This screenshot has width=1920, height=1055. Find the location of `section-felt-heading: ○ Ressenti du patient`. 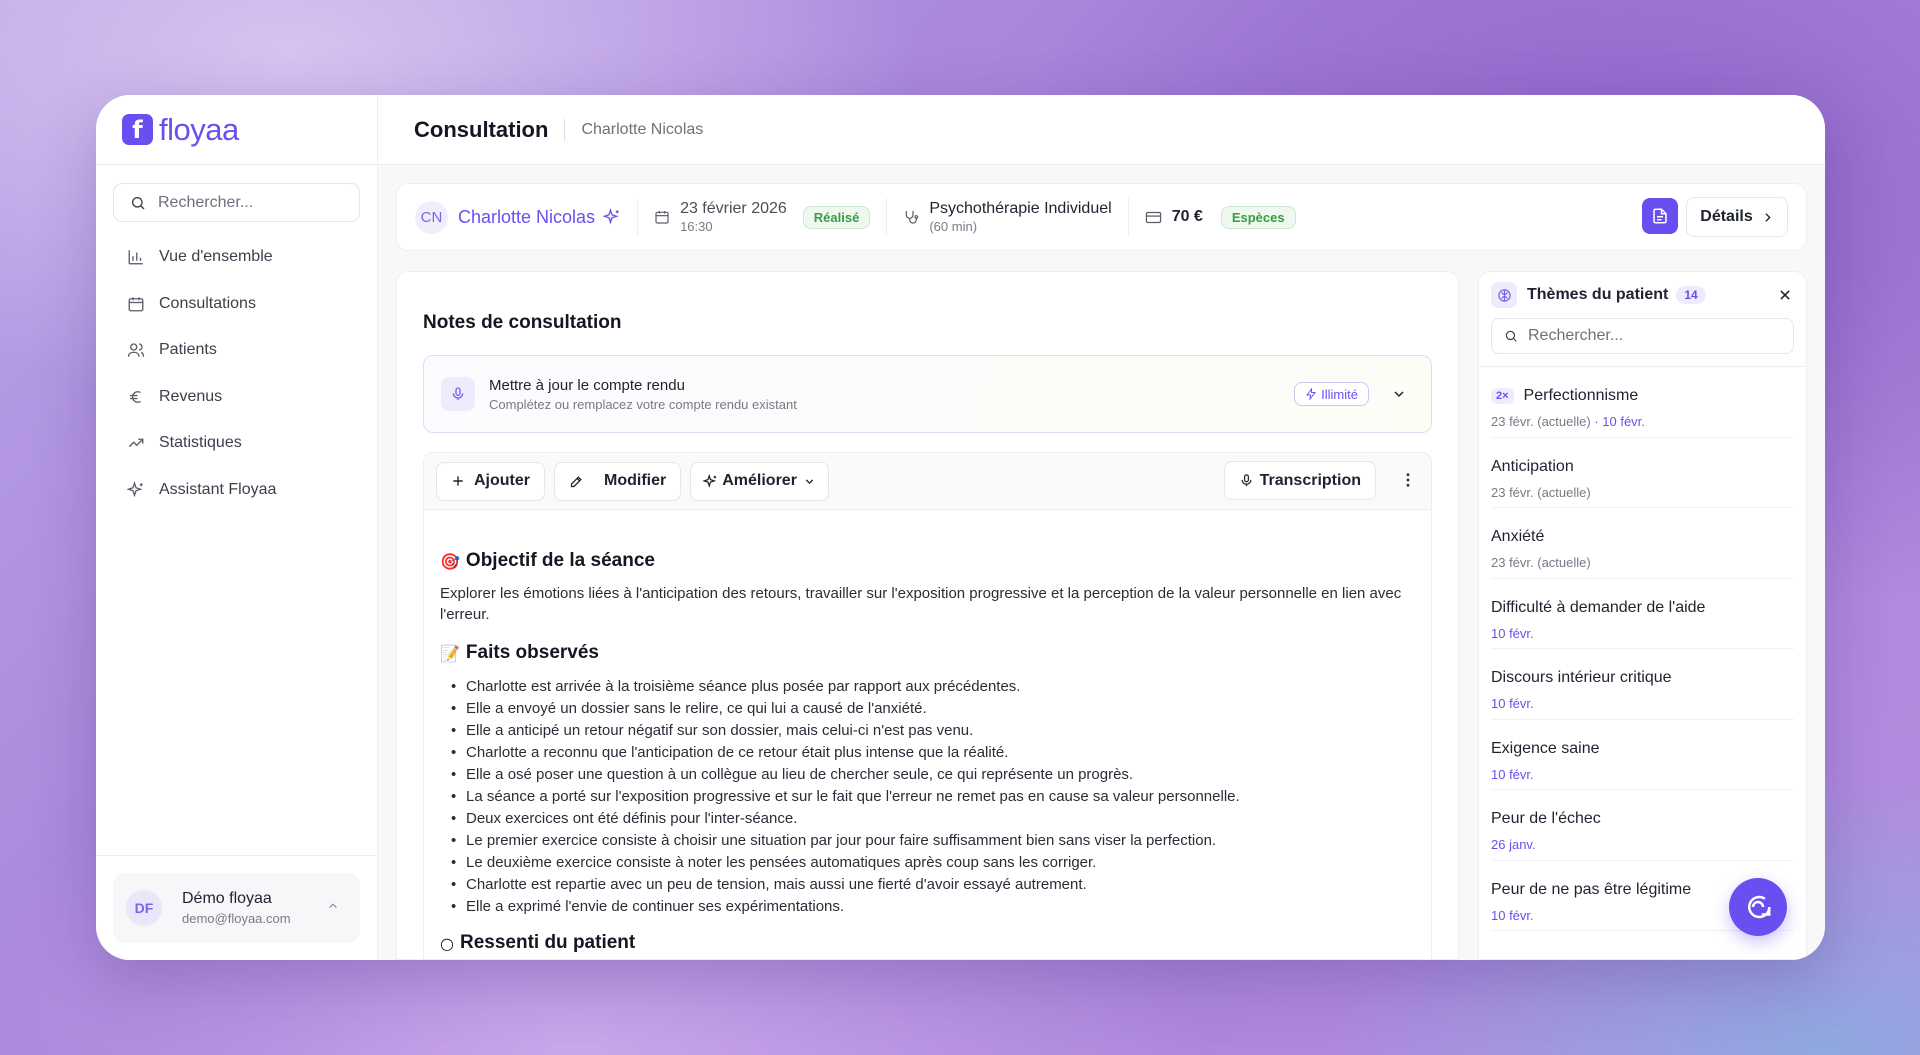

section-felt-heading: ○ Ressenti du patient is located at coordinates (927, 943).